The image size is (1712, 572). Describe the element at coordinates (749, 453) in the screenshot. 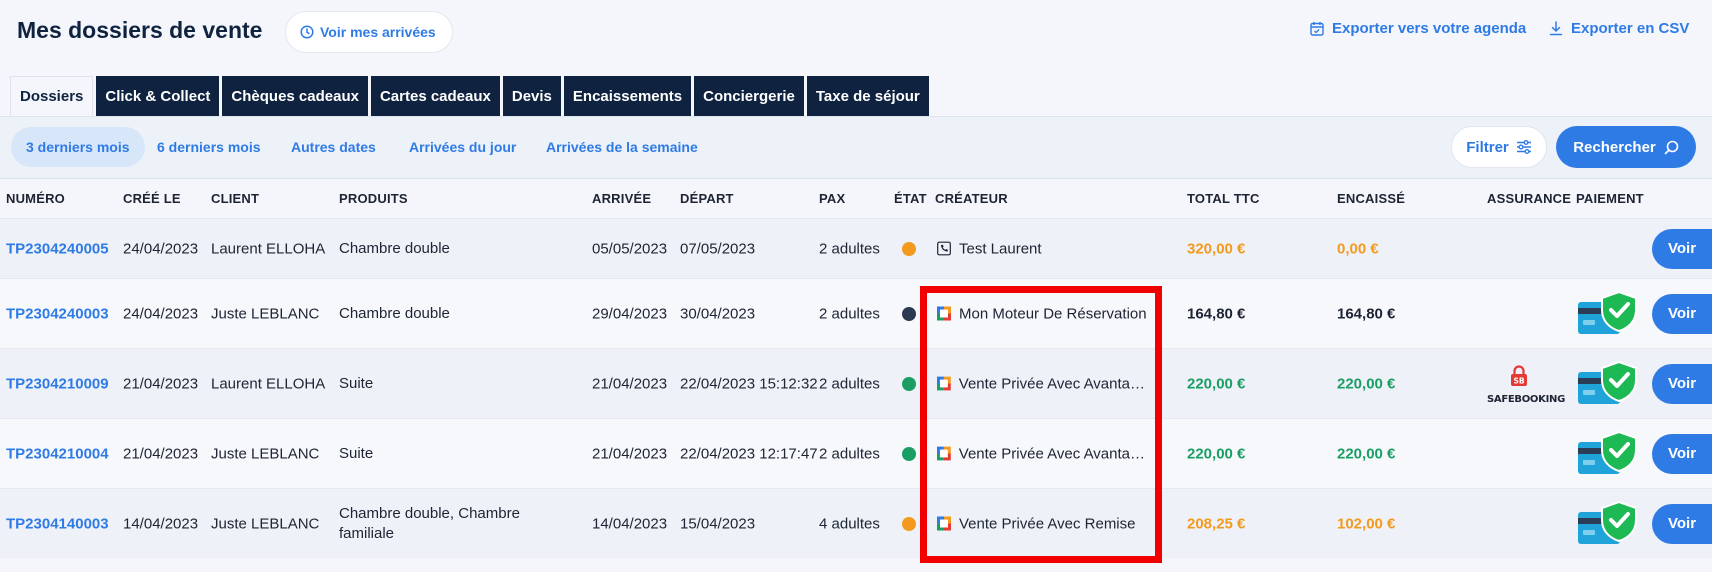

I see `departure-date: 22/04/2023 12:17:47` at that location.